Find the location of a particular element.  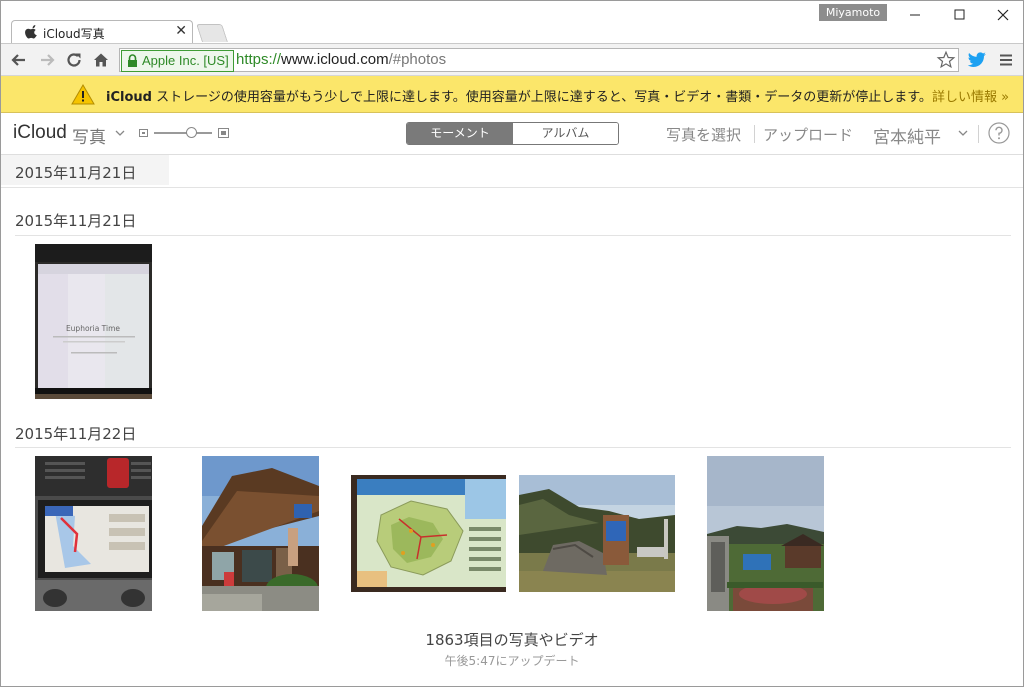

tablet-screen-text: Euphoria Time is located at coordinates (93, 328).